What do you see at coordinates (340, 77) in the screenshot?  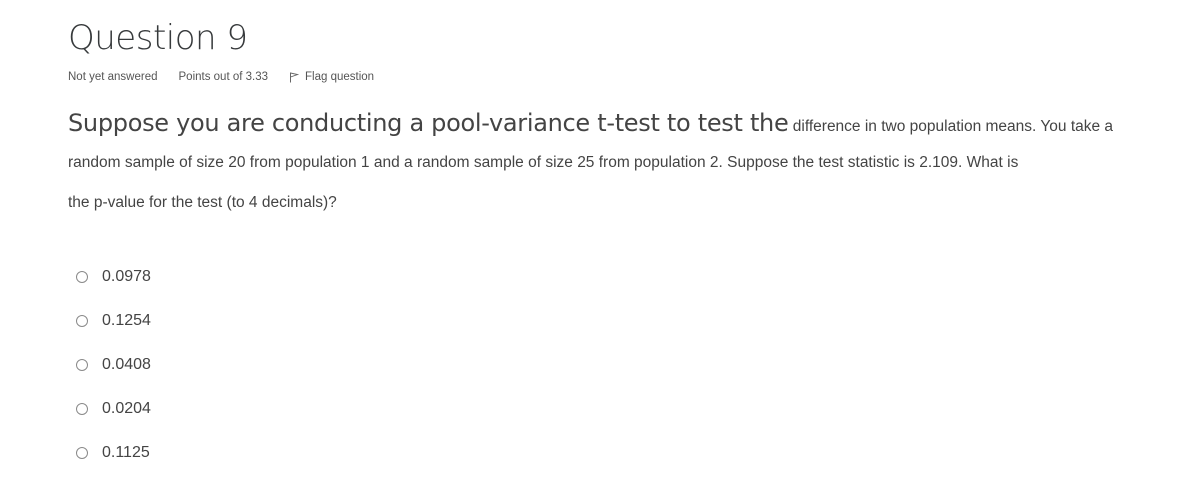 I see `flag-question-label: Flag question` at bounding box center [340, 77].